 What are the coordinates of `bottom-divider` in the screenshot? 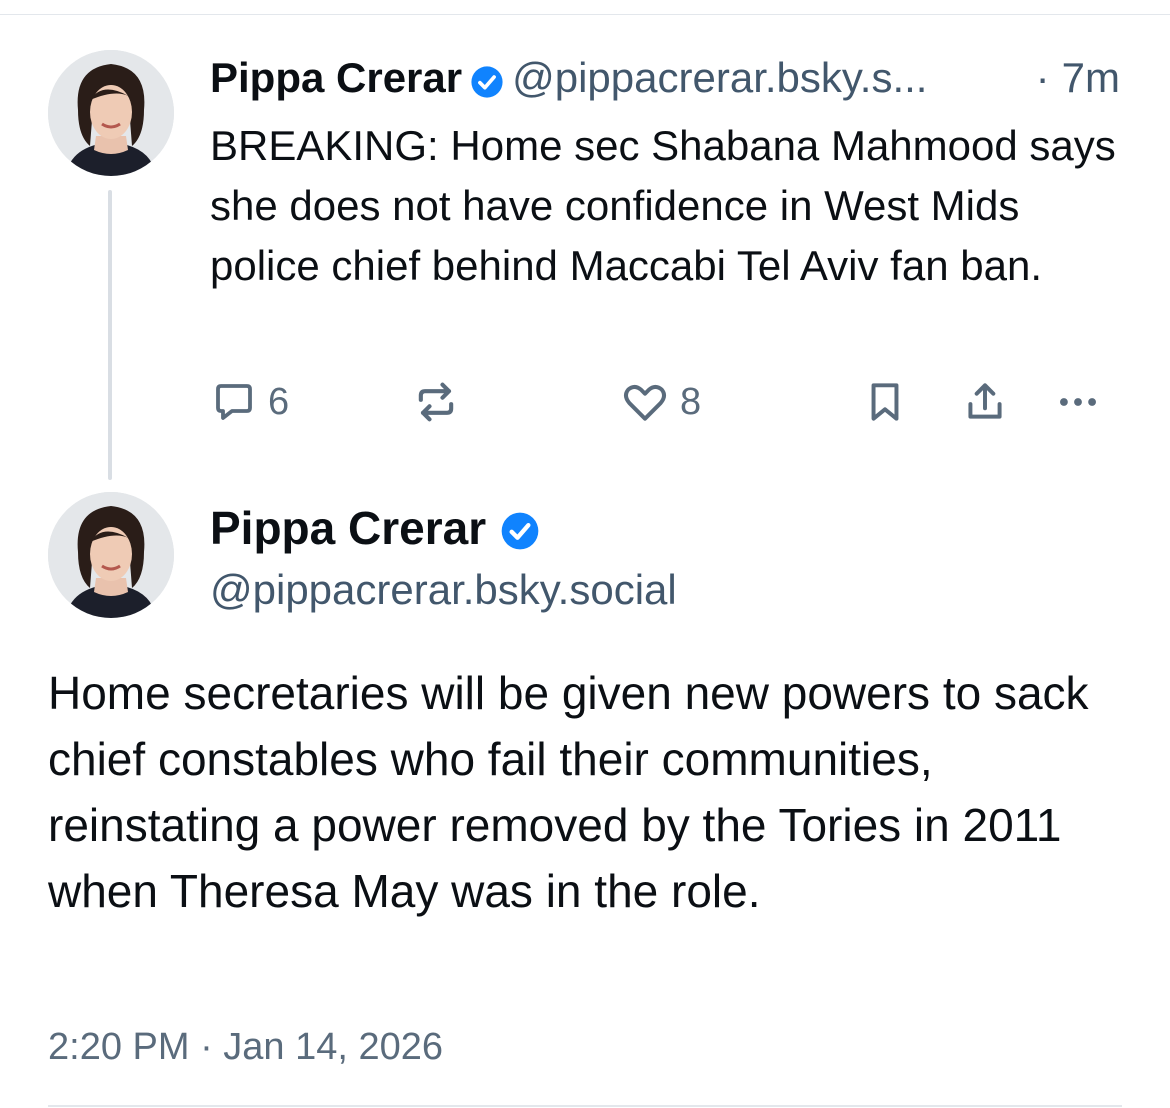 It's located at (585, 1106).